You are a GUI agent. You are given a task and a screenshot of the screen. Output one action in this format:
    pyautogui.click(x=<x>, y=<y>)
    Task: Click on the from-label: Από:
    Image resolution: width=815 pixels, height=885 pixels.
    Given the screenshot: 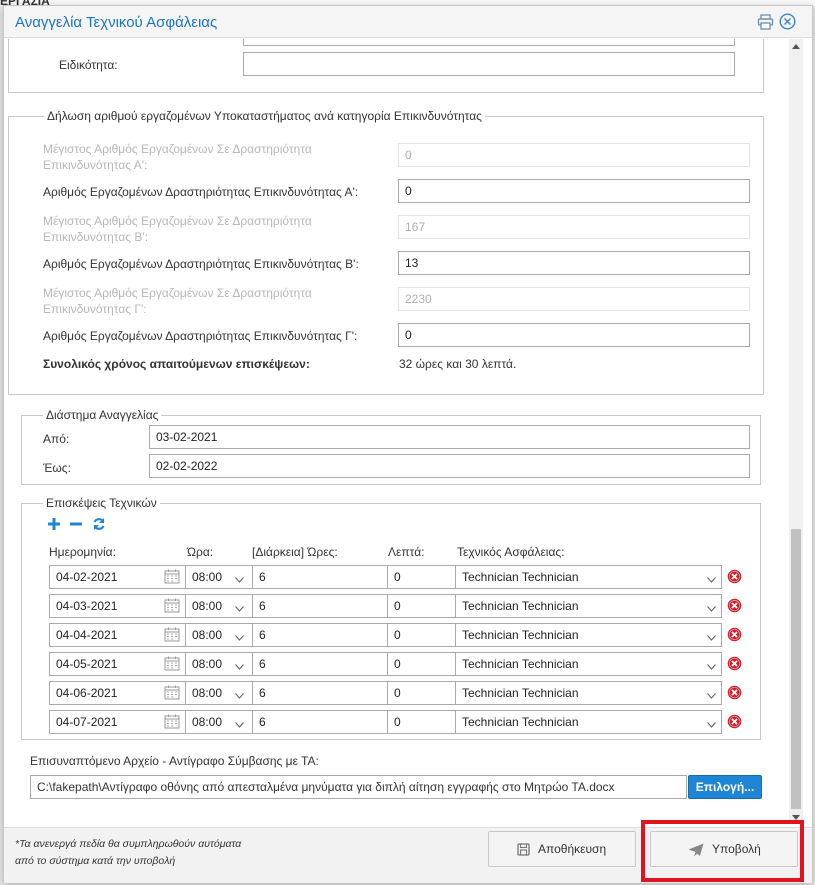 What is the action you would take?
    pyautogui.click(x=56, y=439)
    